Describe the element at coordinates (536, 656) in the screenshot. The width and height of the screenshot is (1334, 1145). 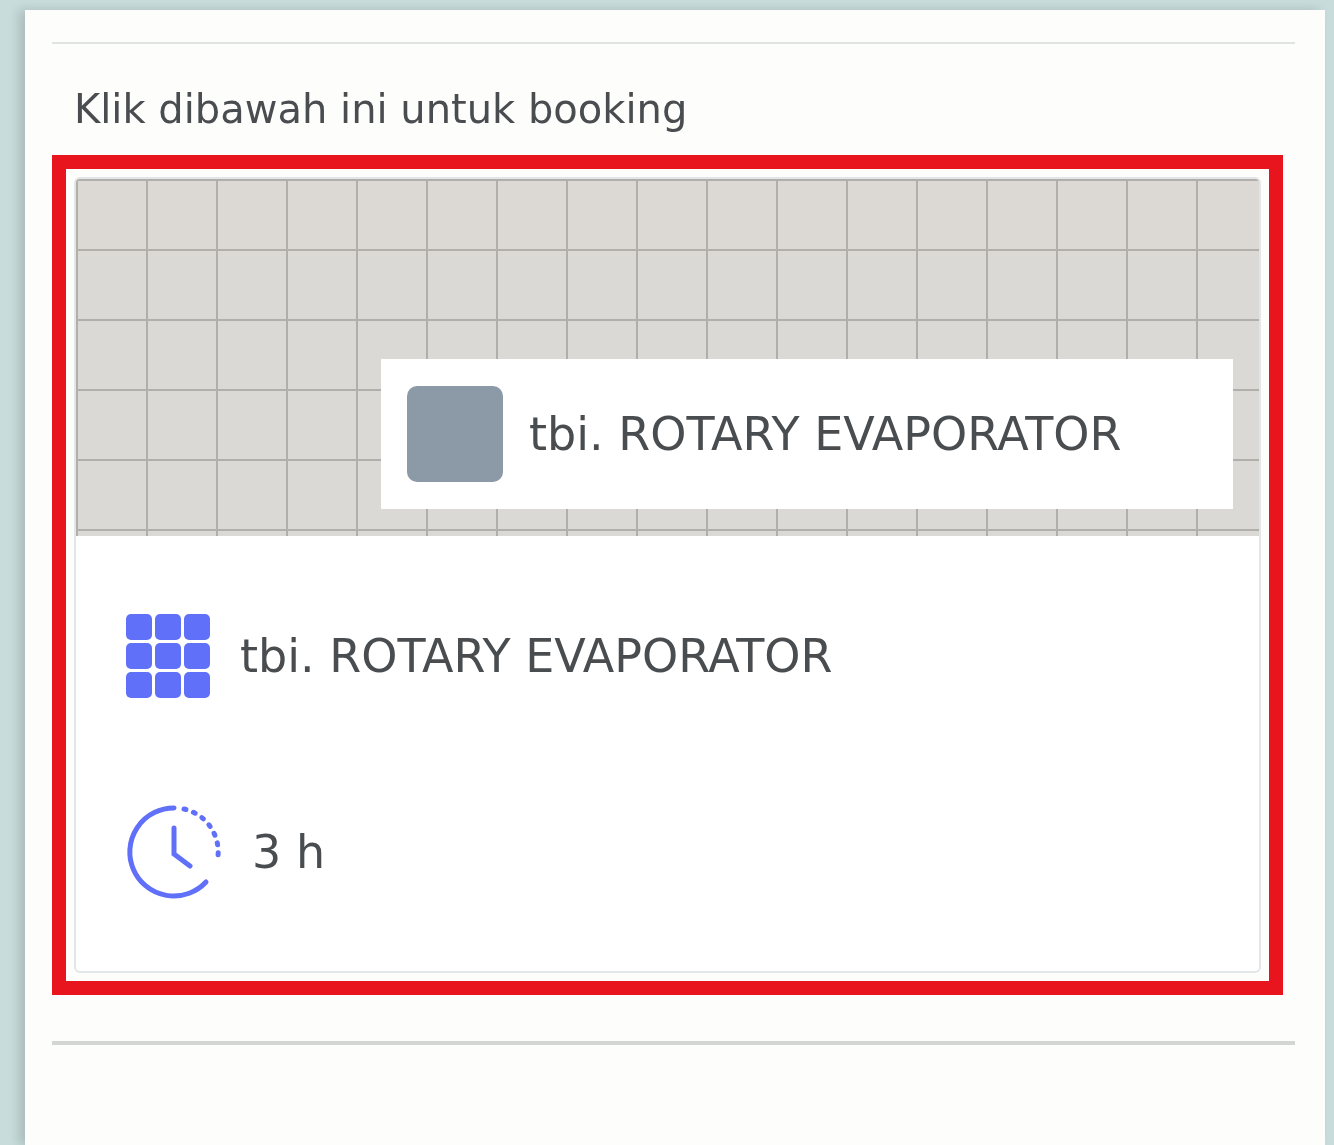
I see `item-title: tbi. ROTARY EVAPORATOR` at that location.